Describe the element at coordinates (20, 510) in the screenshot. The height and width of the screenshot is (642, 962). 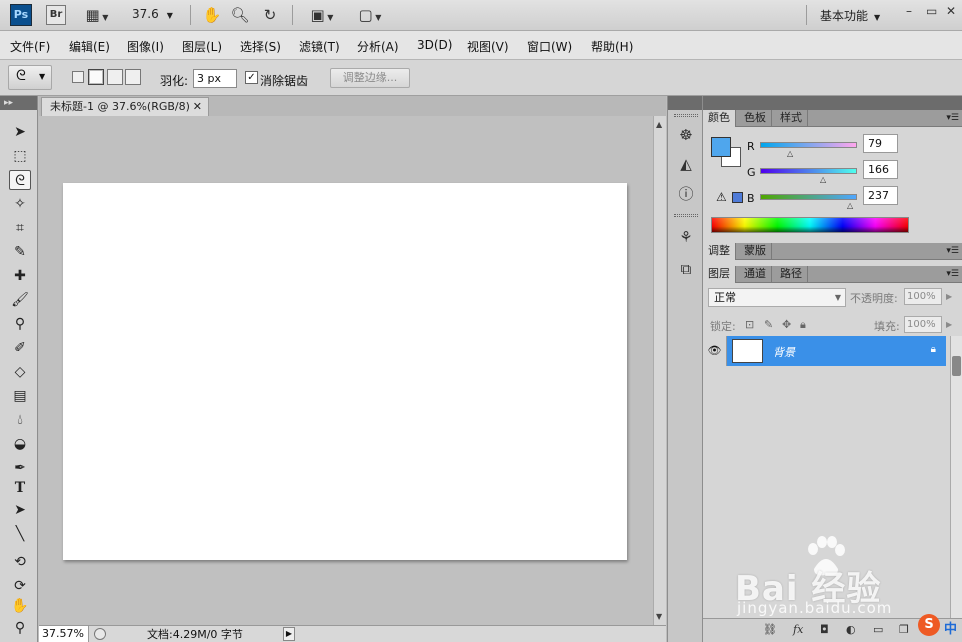
I see `path-selection-tool-icon: ➤` at that location.